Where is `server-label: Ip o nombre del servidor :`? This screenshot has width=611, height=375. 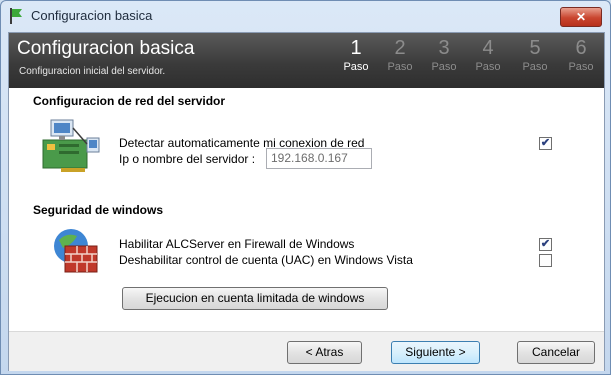
server-label: Ip o nombre del servidor : is located at coordinates (187, 159).